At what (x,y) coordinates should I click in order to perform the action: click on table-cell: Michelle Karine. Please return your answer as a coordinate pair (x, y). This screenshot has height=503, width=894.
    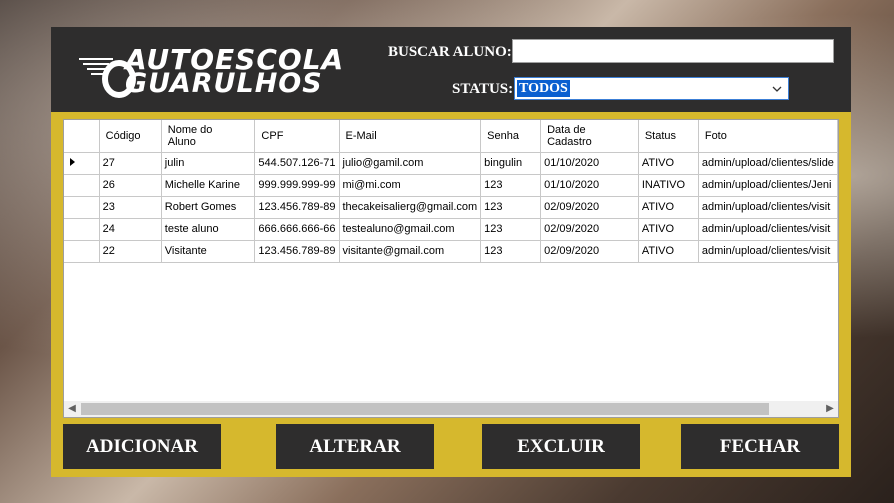
    Looking at the image, I should click on (208, 185).